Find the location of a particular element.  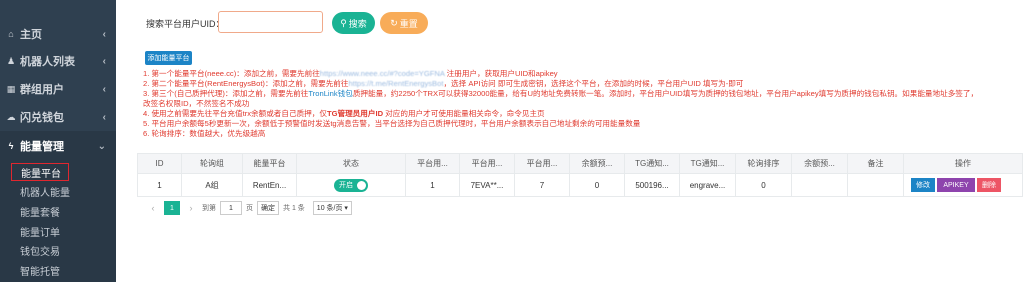

cell-value: 7 is located at coordinates (542, 185).